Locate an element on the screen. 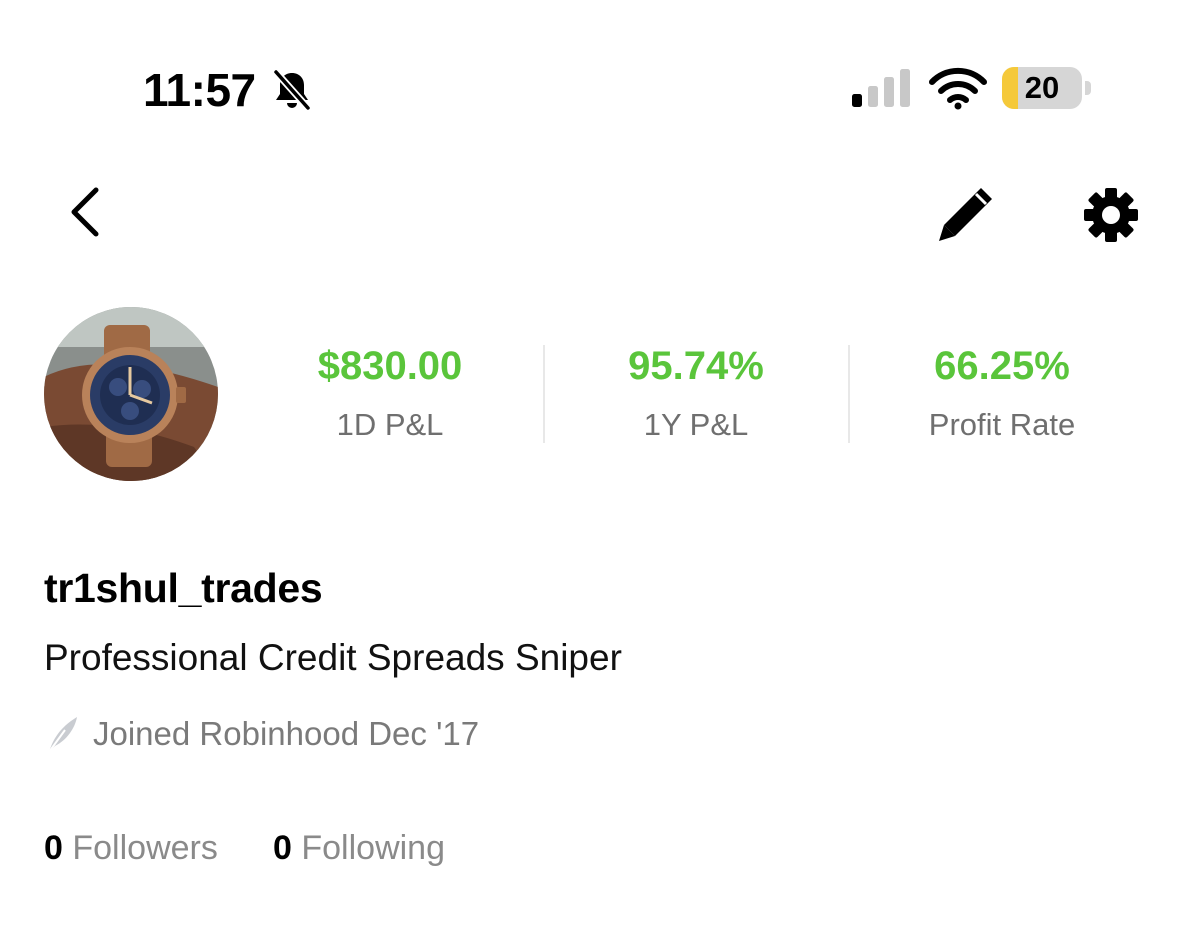  gear-icon is located at coordinates (1111, 215).